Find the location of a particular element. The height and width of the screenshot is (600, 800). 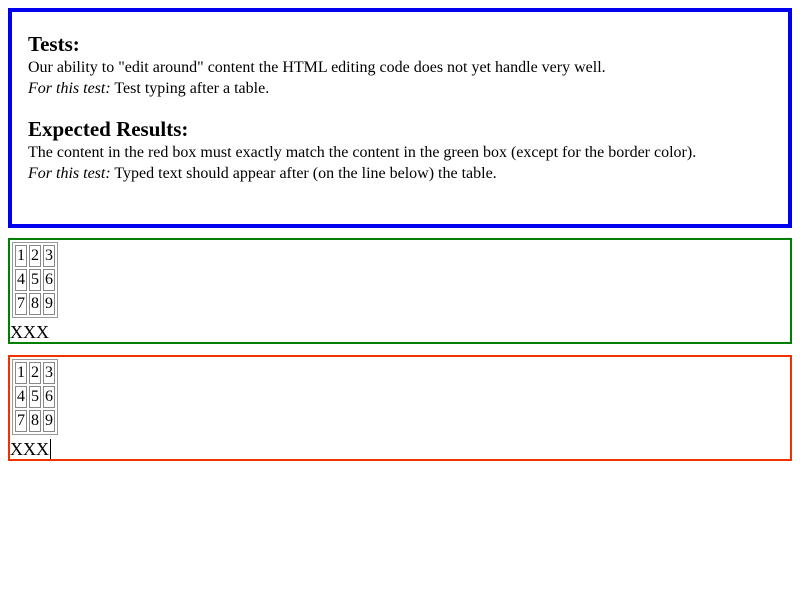

test-label: For this test: is located at coordinates (69, 88).